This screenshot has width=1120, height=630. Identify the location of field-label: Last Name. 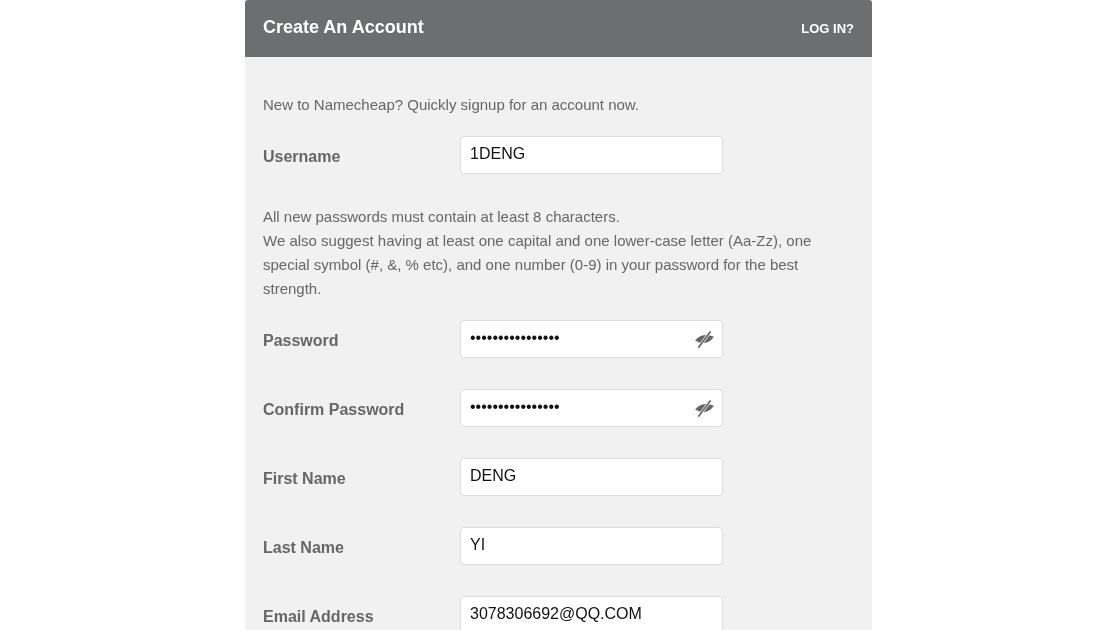
(304, 547).